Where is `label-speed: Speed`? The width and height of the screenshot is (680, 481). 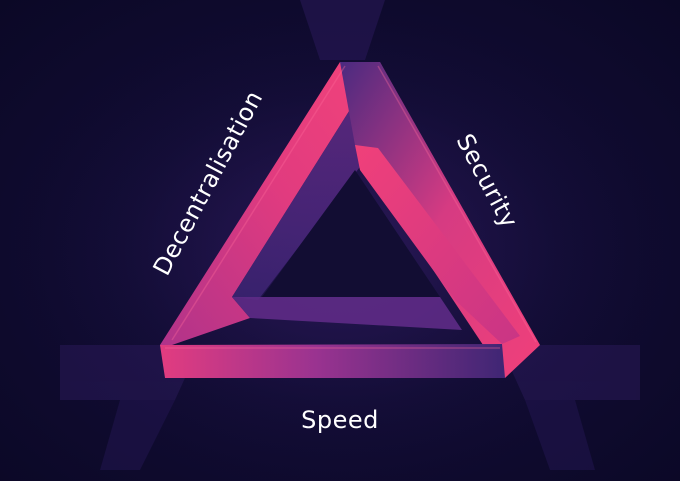
label-speed: Speed is located at coordinates (340, 420).